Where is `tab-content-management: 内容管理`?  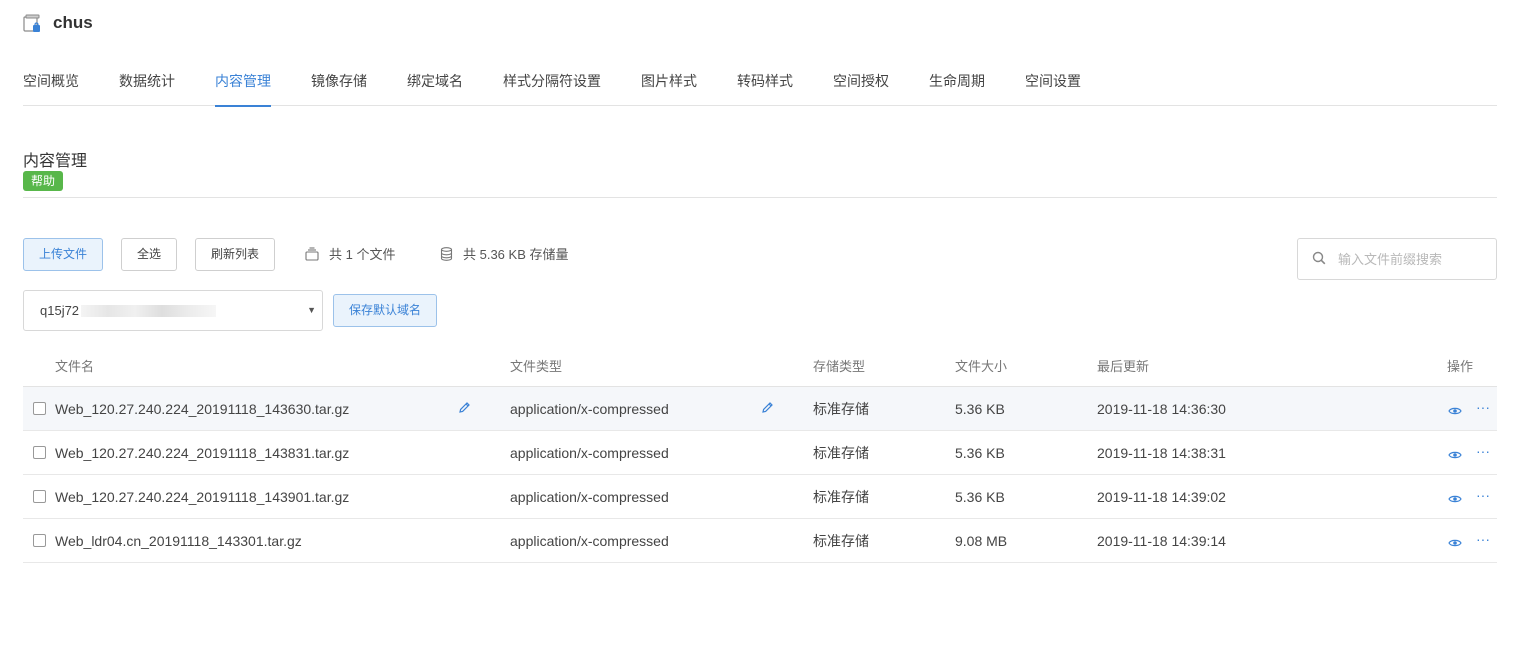 tab-content-management: 内容管理 is located at coordinates (243, 81).